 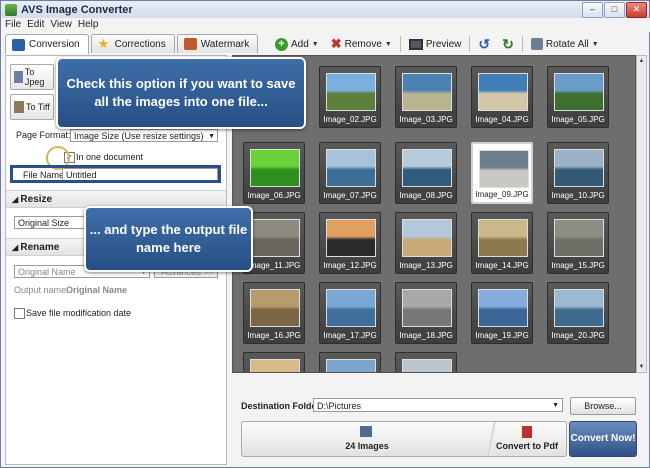 I want to click on image-thumbnail: Image_20.JPG, so click(x=578, y=313).